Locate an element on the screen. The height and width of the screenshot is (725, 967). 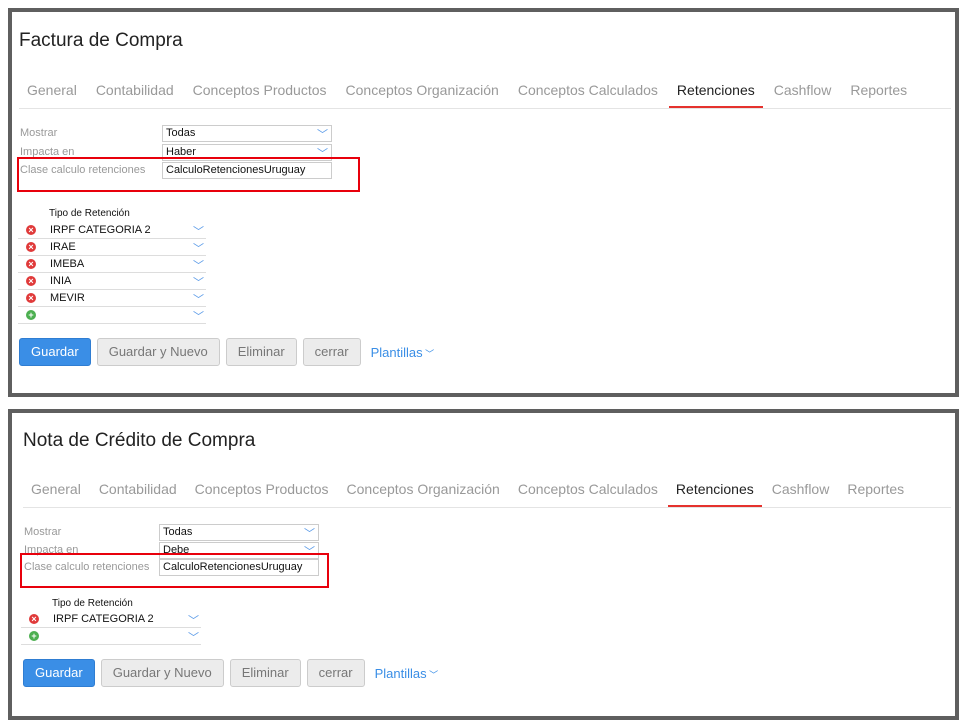
table-row: × IMEBA ﹀ is located at coordinates (112, 264).